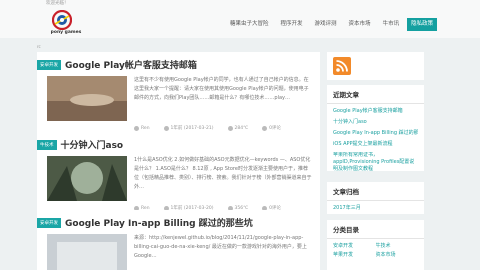 The height and width of the screenshot is (270, 480). I want to click on post-meta: Ren 1年前 (2017-03-21) 284℃ 0评论, so click(214, 128).